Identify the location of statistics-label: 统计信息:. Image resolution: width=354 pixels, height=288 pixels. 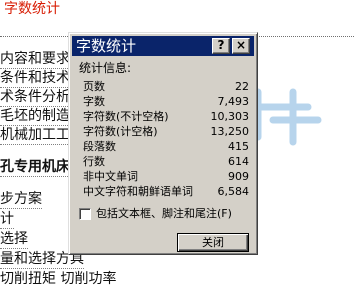
(105, 68).